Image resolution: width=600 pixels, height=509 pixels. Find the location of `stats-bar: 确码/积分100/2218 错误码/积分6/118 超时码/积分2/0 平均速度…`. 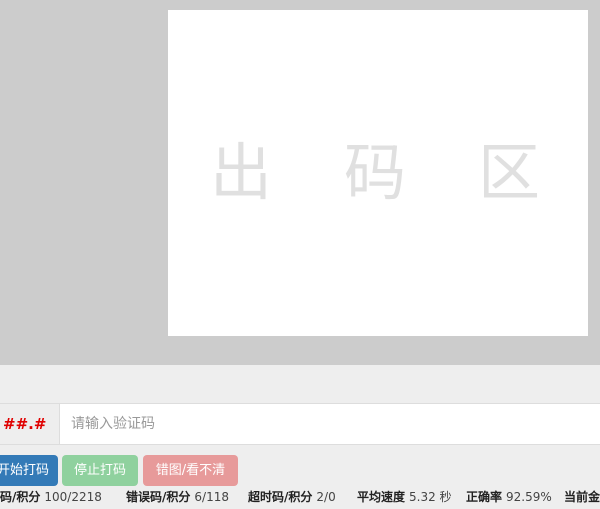

stats-bar: 确码/积分100/2218 错误码/积分6/118 超时码/积分2/0 平均速度… is located at coordinates (300, 498).